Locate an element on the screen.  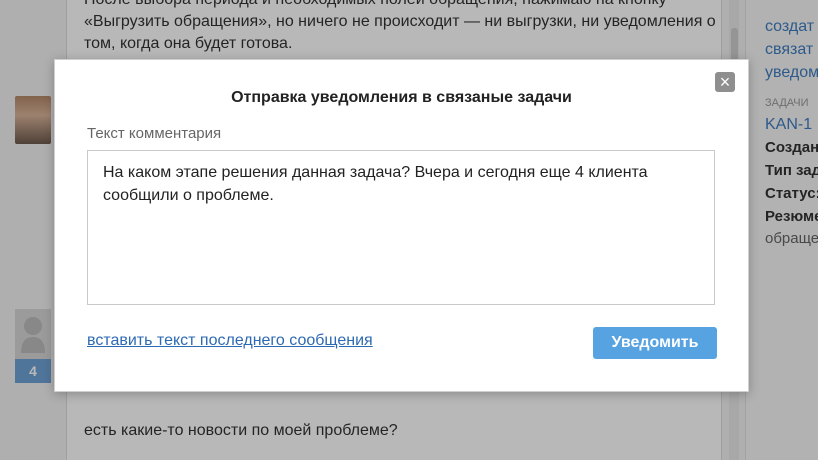
comment-label: Текст комментария is located at coordinates (154, 133).